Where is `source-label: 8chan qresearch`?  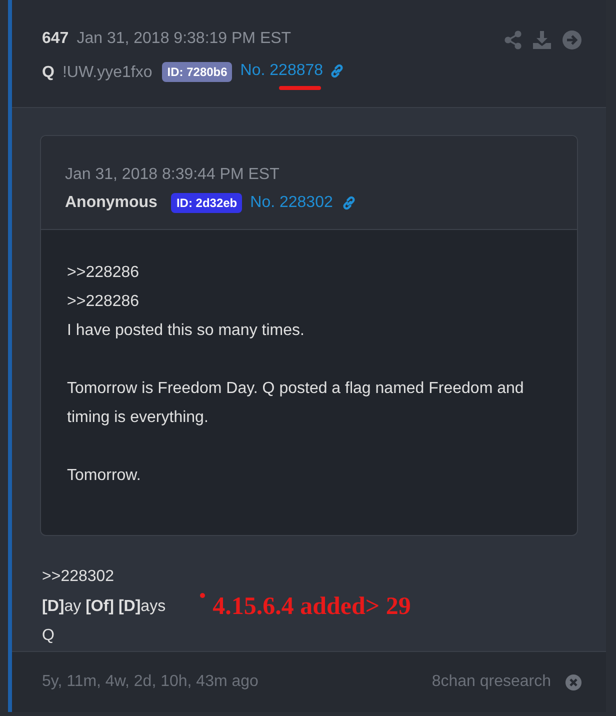
source-label: 8chan qresearch is located at coordinates (491, 682).